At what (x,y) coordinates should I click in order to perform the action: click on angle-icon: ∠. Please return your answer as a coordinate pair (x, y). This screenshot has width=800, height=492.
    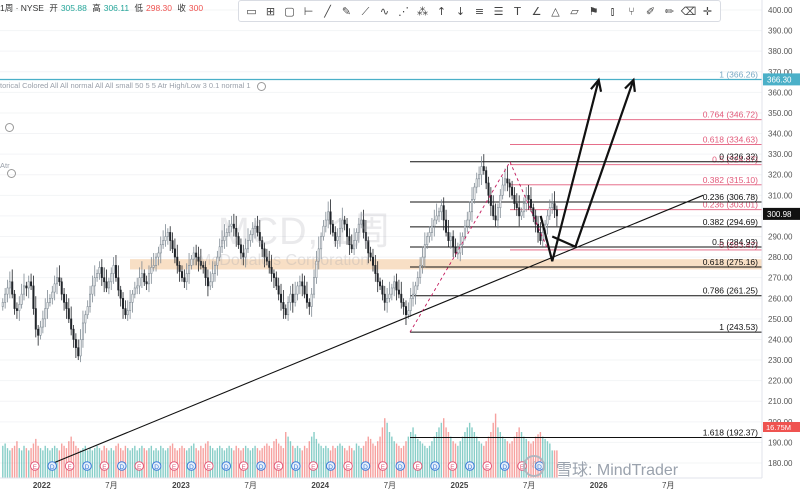
    Looking at the image, I should click on (536, 11).